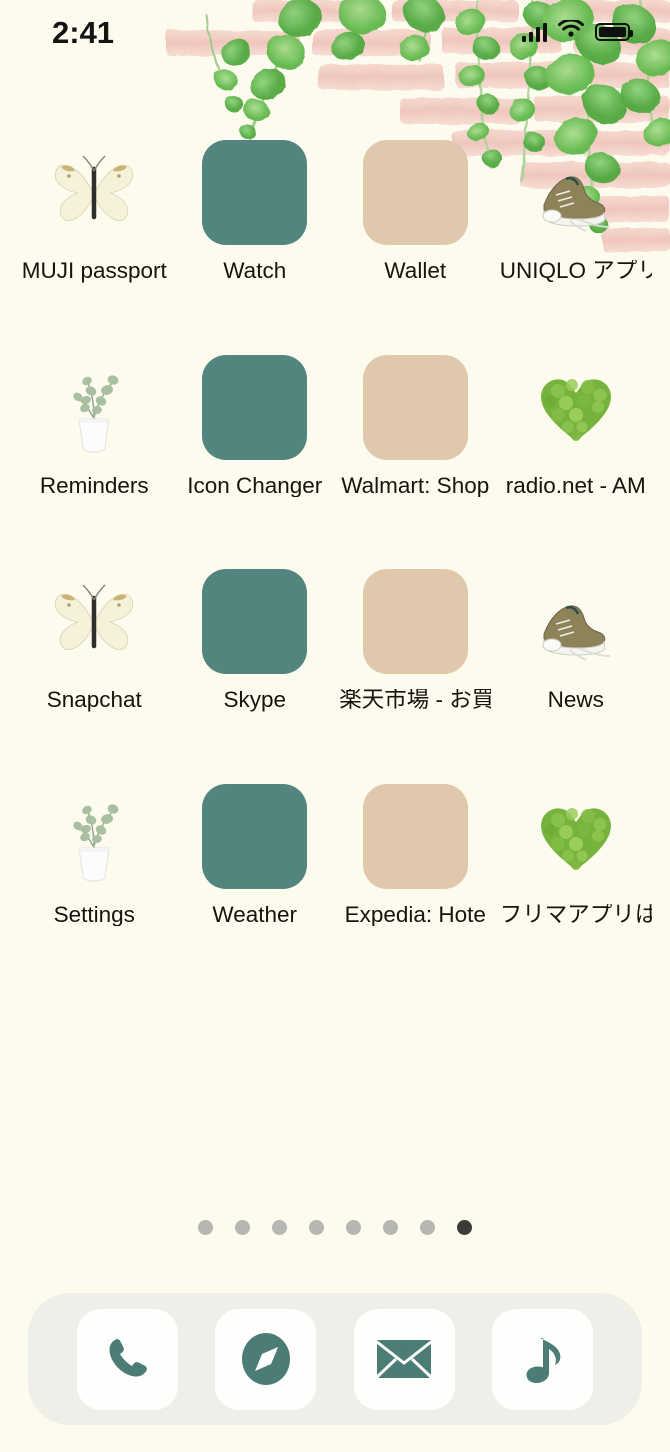  Describe the element at coordinates (415, 271) in the screenshot. I see `app-label: Wallet` at that location.